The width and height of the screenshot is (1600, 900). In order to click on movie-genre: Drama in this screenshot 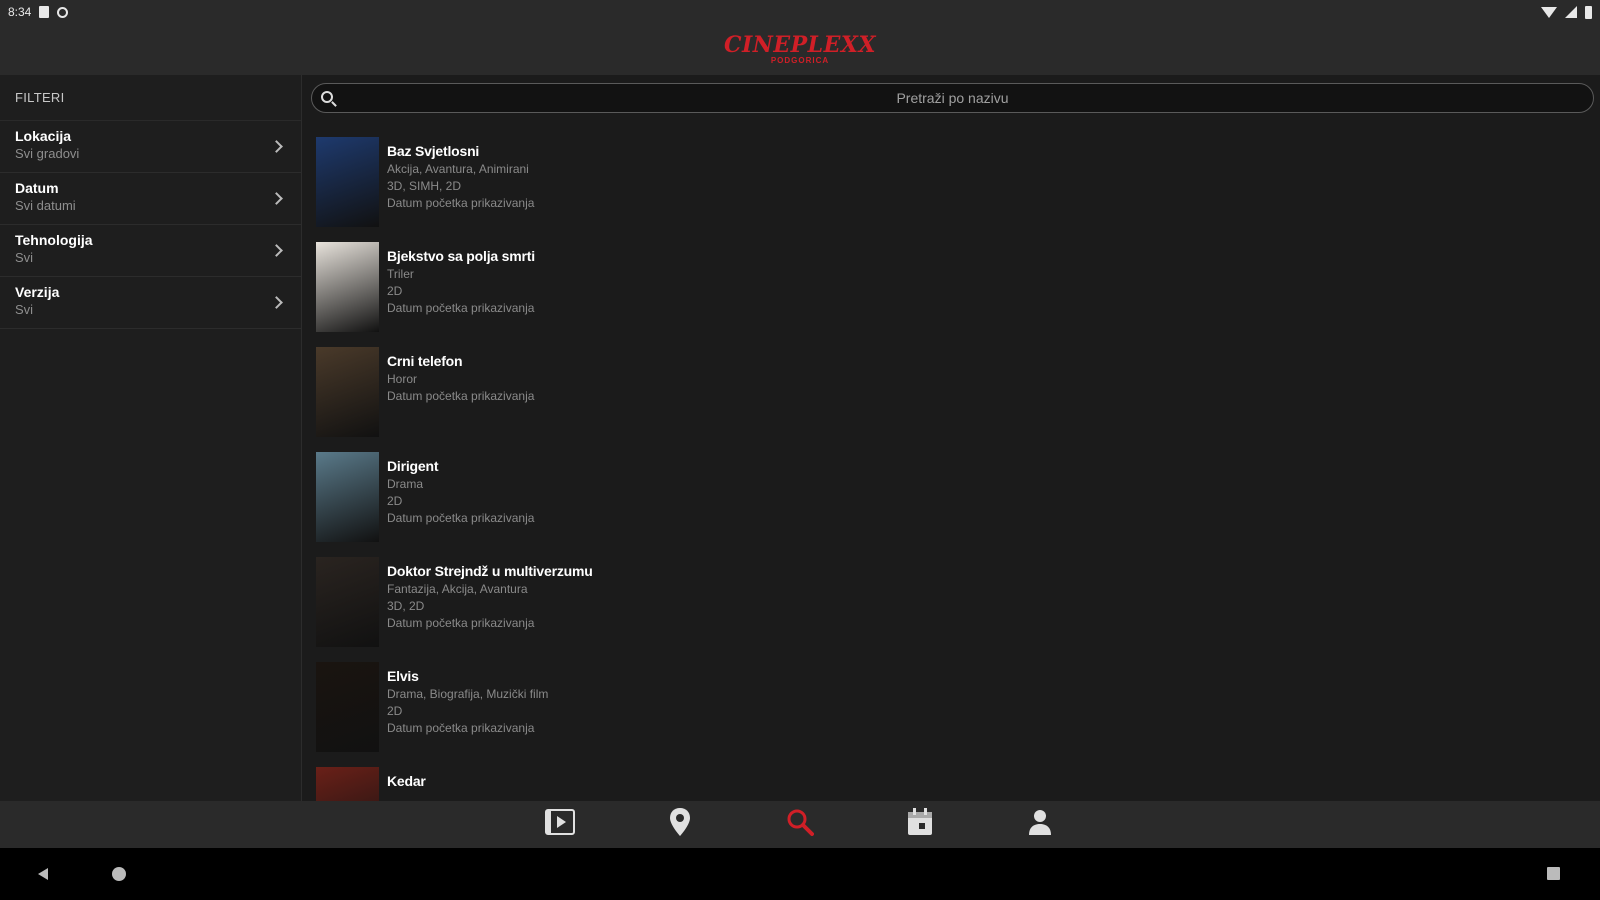, I will do `click(405, 484)`.